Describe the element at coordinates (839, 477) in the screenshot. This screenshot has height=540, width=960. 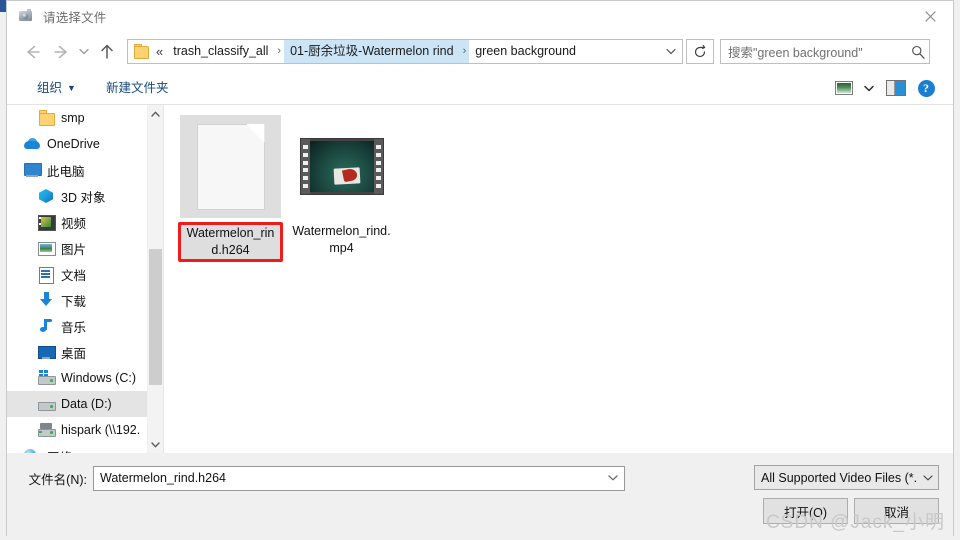
I see `file-type-filter-value: All Supported Video Files (*.` at that location.